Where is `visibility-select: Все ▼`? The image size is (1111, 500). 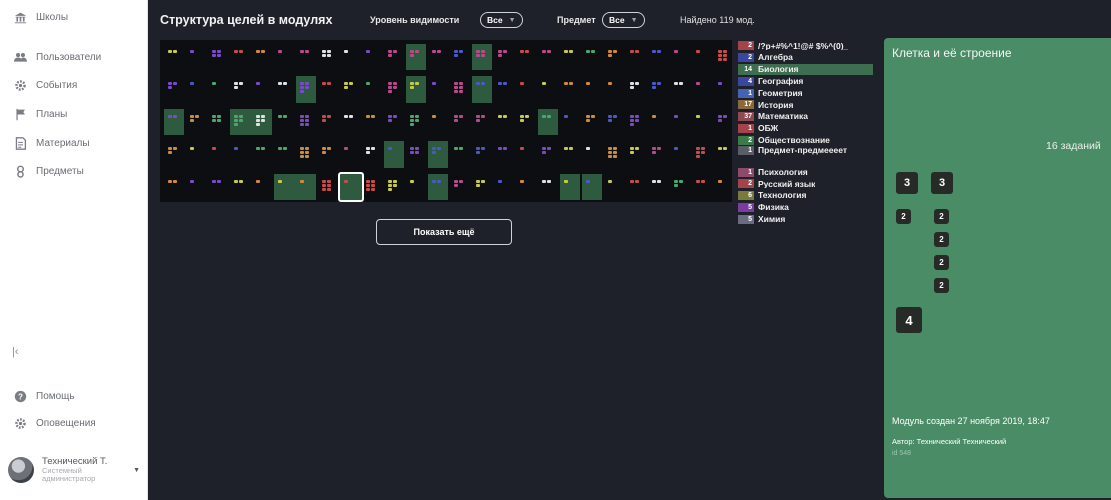 visibility-select: Все ▼ is located at coordinates (501, 20).